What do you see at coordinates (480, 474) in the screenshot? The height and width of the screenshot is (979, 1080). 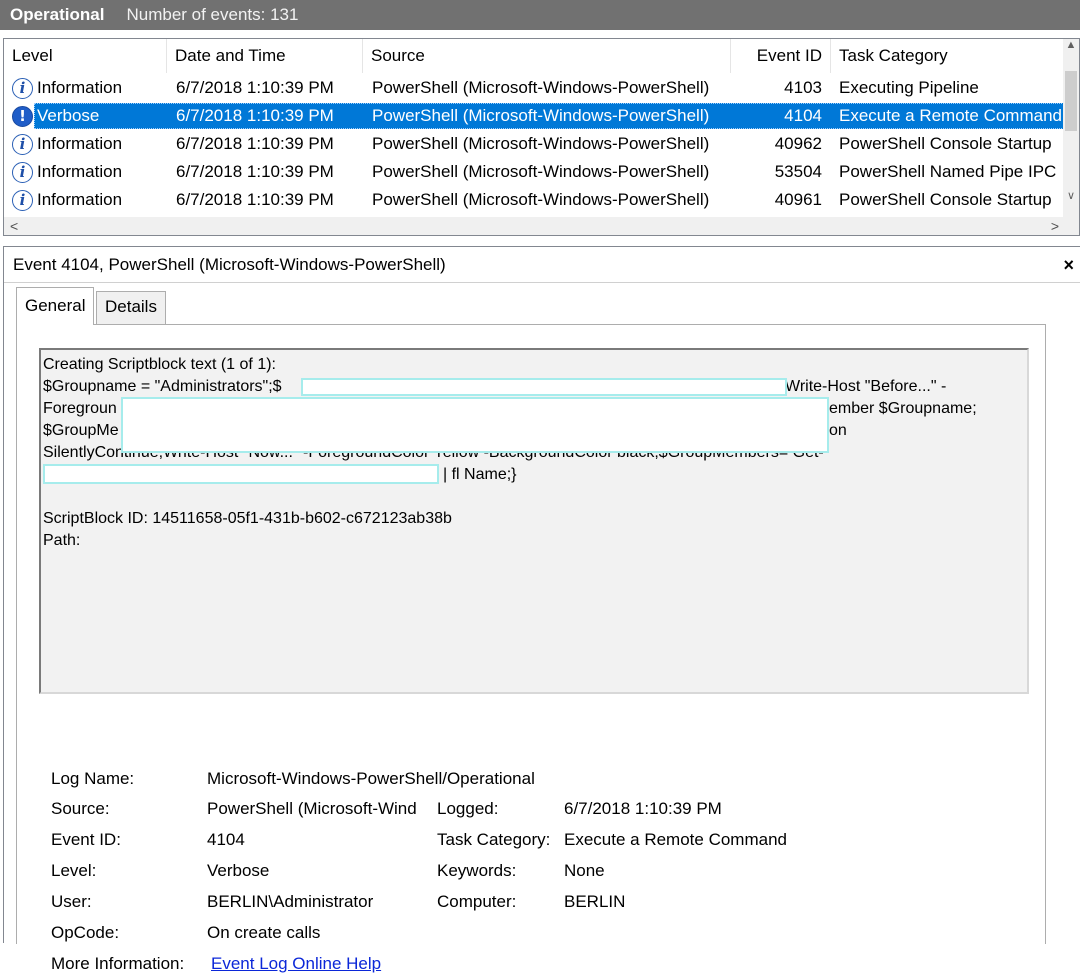 I see `script-fragment: | fl Name;}` at bounding box center [480, 474].